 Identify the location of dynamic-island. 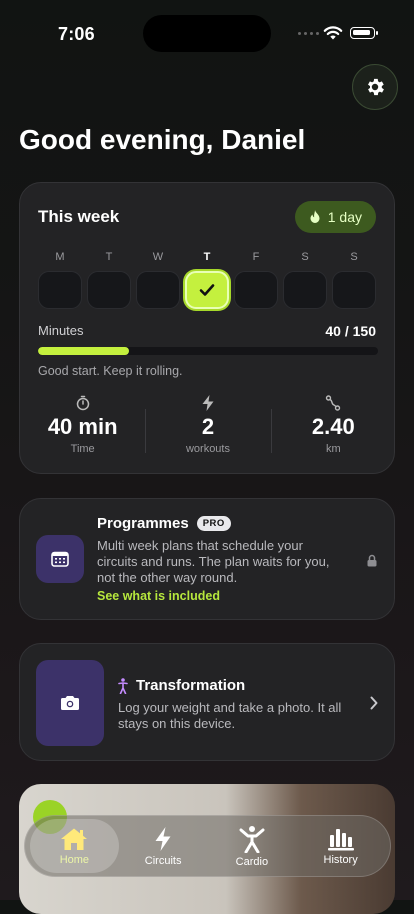
(207, 33).